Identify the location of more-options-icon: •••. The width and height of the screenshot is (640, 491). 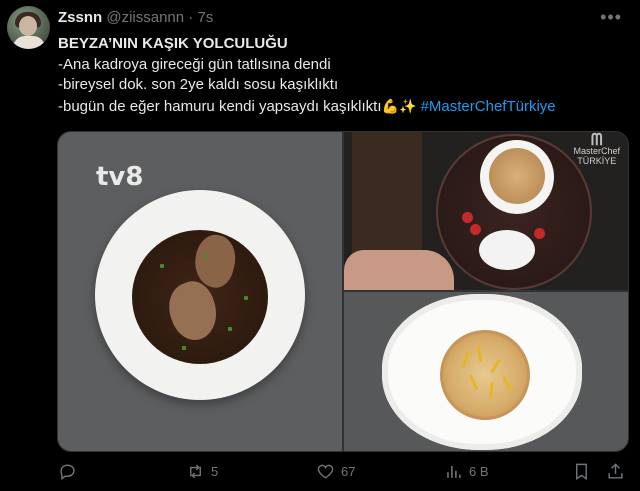
(611, 17).